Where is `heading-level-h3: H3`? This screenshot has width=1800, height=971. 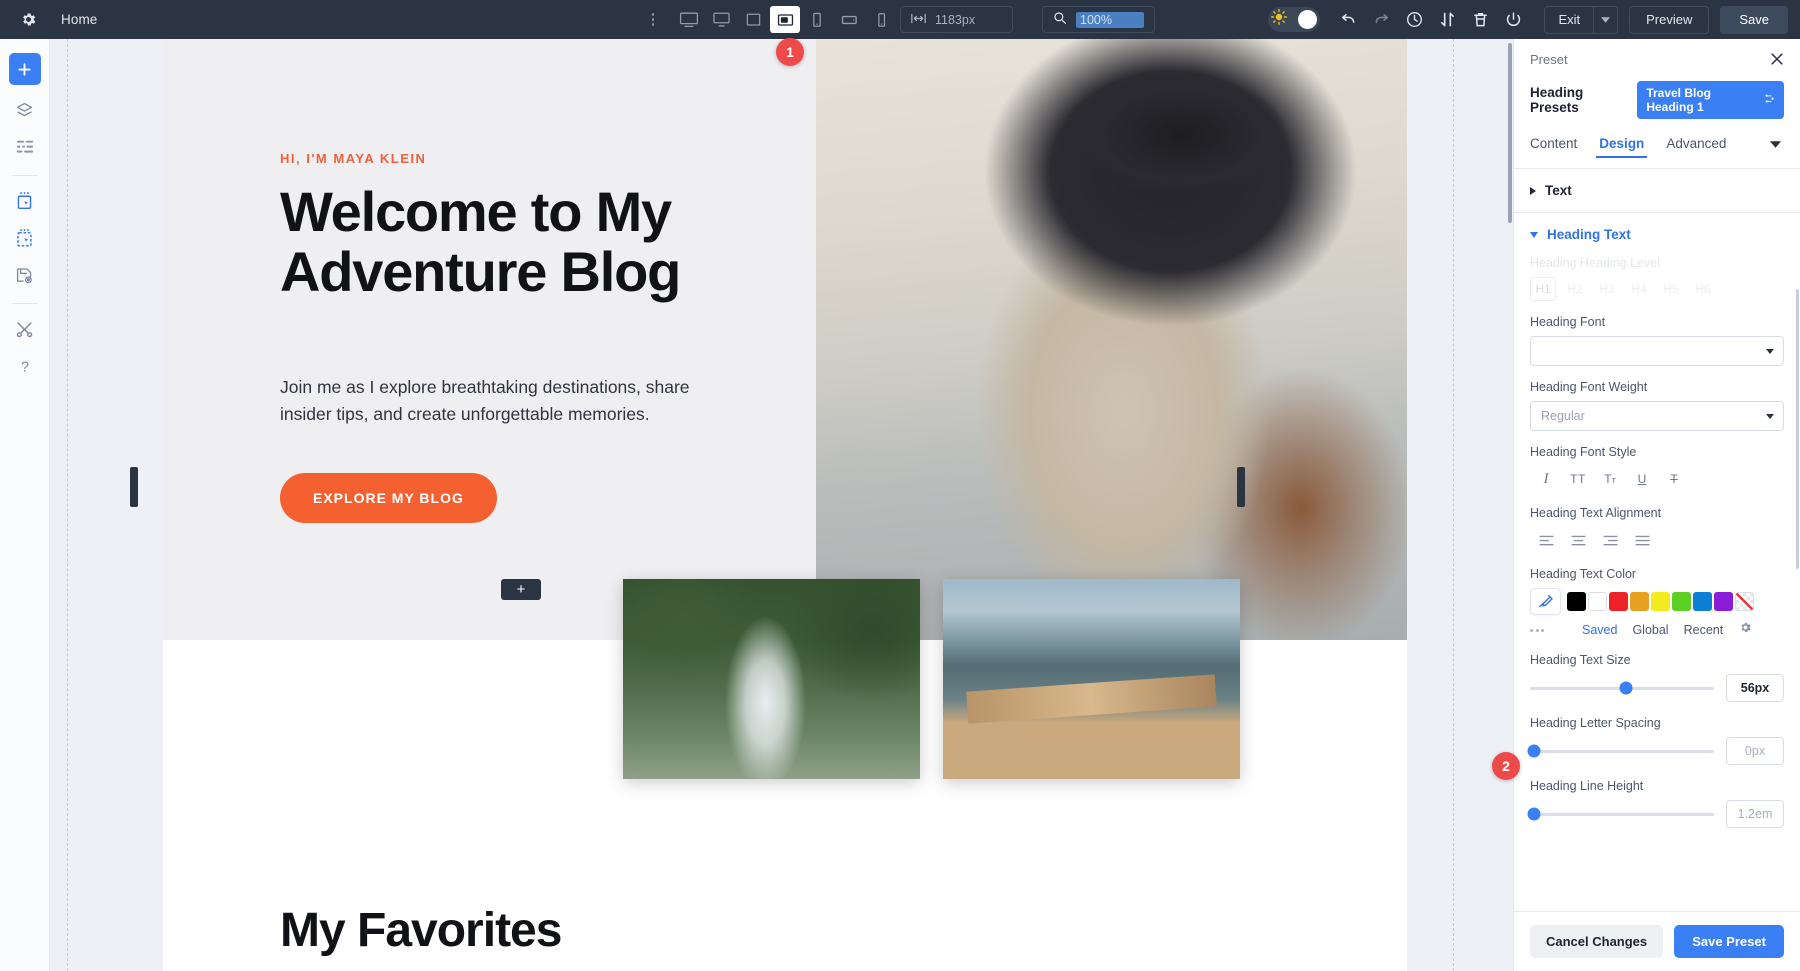 heading-level-h3: H3 is located at coordinates (1607, 289).